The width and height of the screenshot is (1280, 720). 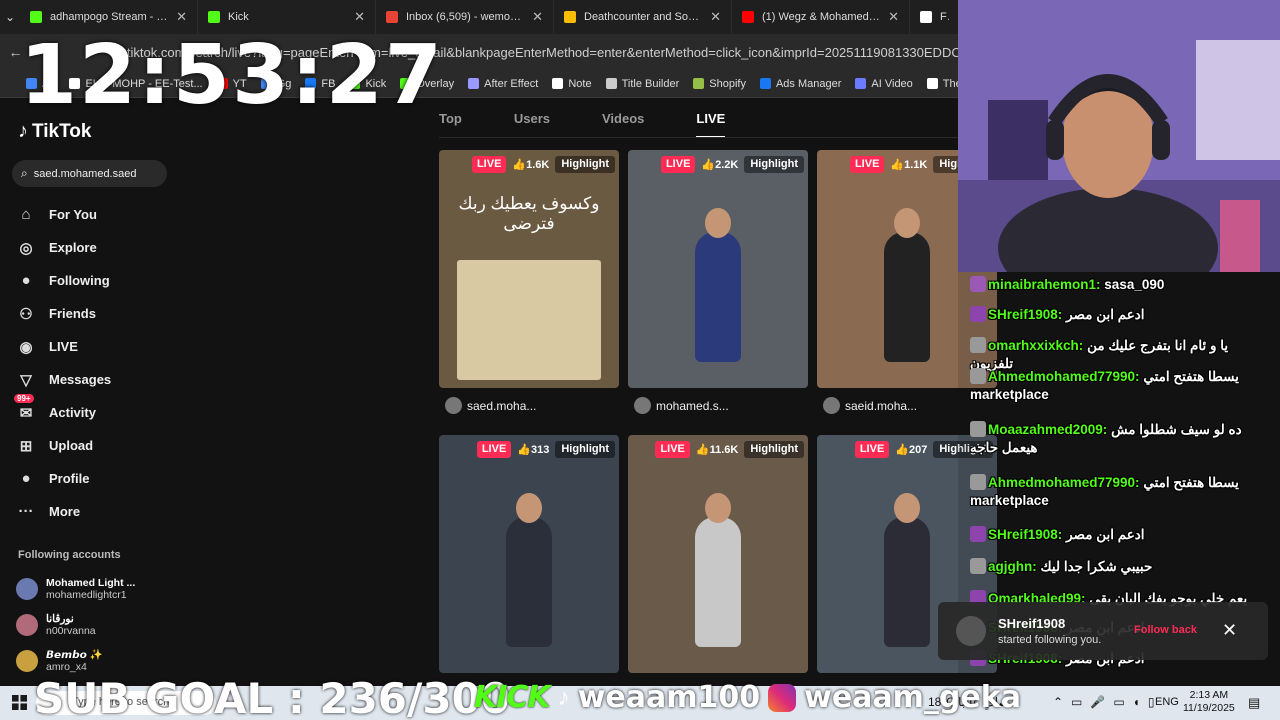 What do you see at coordinates (1120, 285) in the screenshot?
I see `chat-message: minaibrahemon1: sasa_090` at bounding box center [1120, 285].